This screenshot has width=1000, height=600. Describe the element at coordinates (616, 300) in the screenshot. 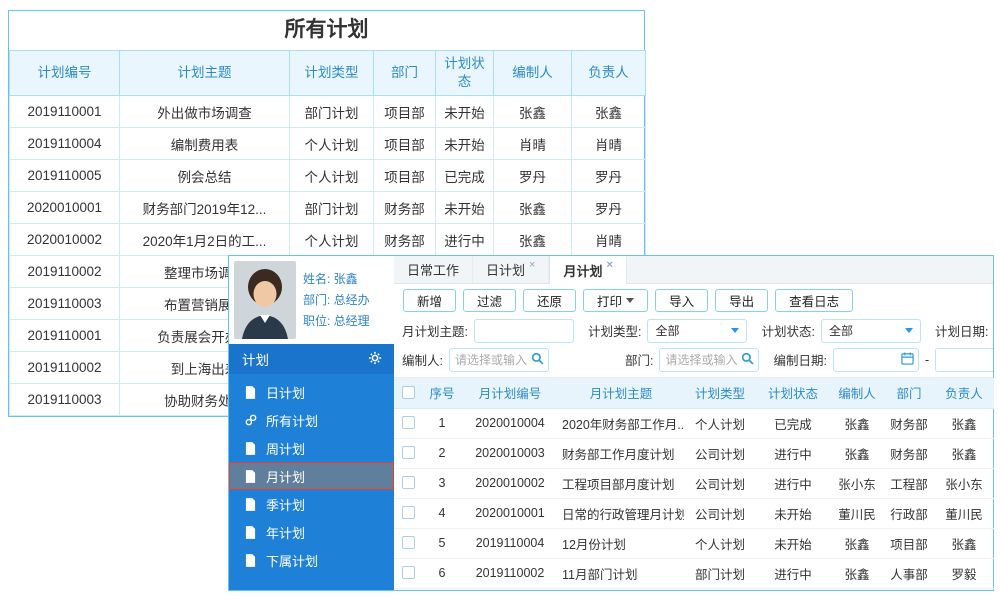

I see `print-button: 打印` at that location.